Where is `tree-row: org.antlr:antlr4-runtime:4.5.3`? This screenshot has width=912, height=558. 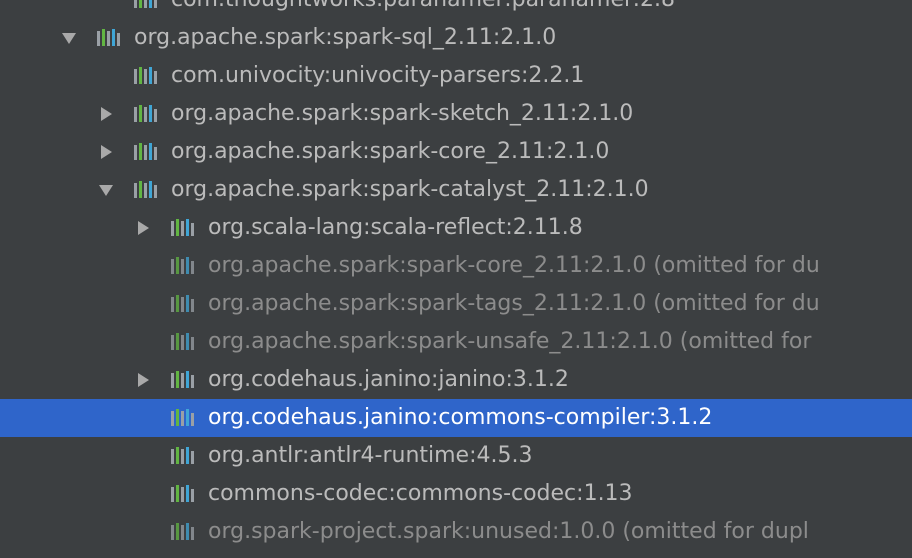
tree-row: org.antlr:antlr4-runtime:4.5.3 is located at coordinates (456, 456).